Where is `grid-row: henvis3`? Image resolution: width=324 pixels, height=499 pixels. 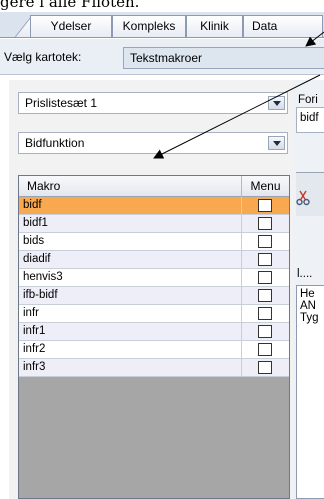 grid-row: henvis3 is located at coordinates (154, 278).